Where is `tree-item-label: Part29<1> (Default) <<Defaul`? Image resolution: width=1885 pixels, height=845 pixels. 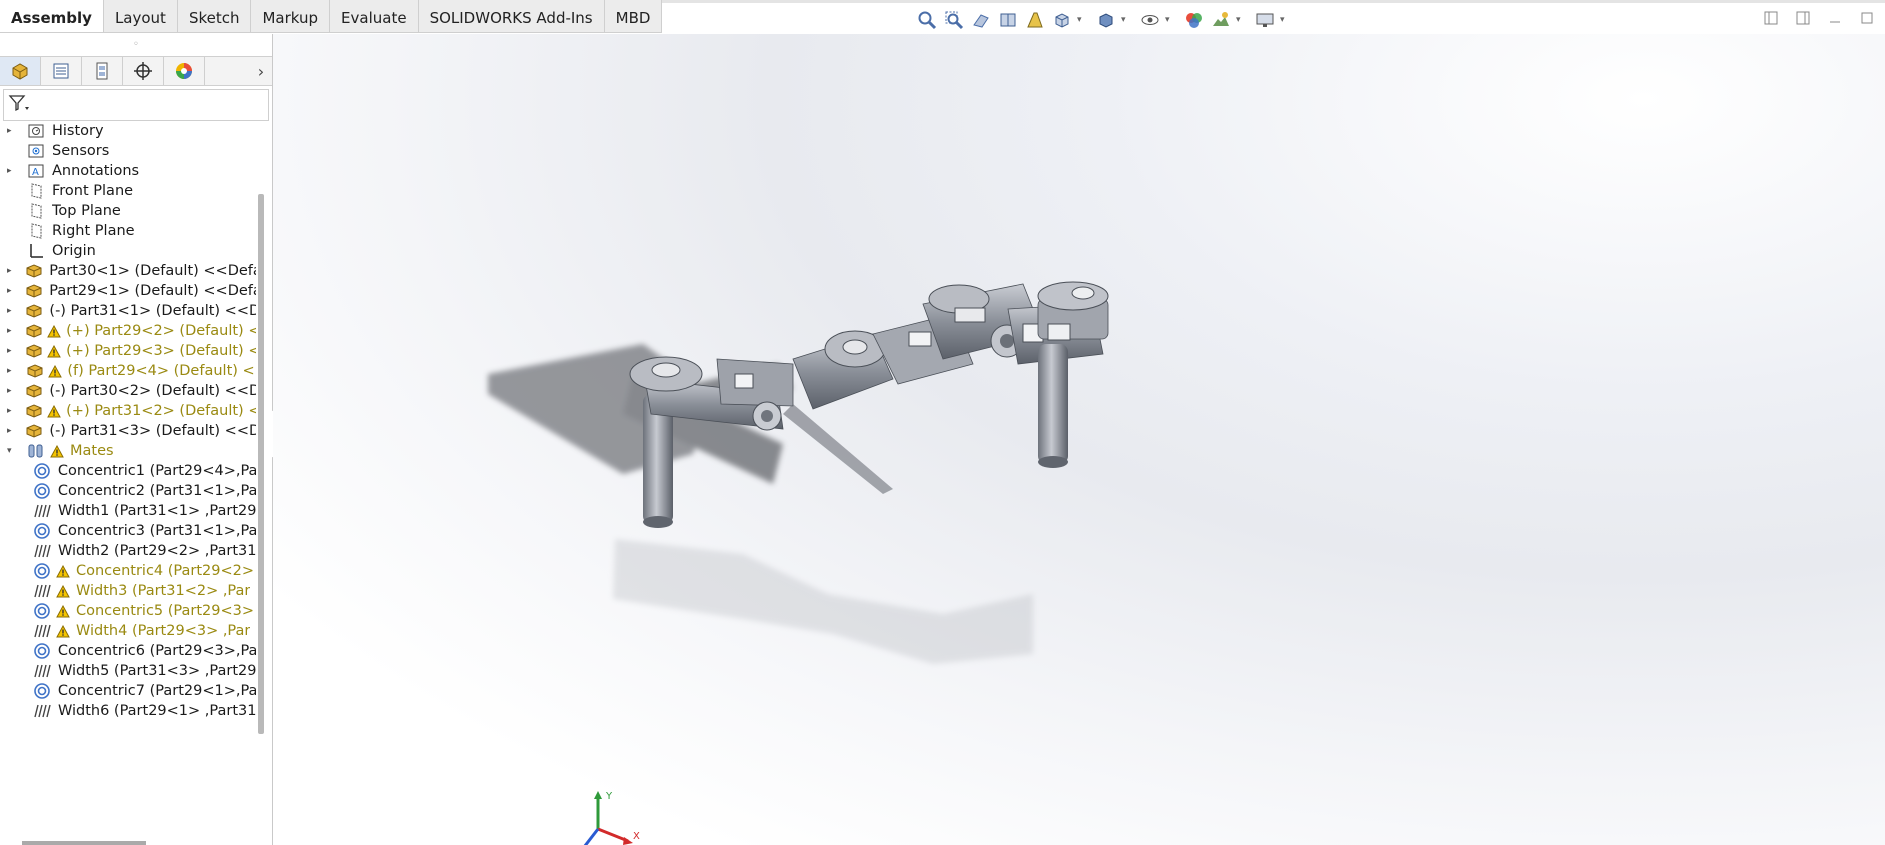
tree-item-label: Part29<1> (Default) <<Defaul is located at coordinates (152, 291).